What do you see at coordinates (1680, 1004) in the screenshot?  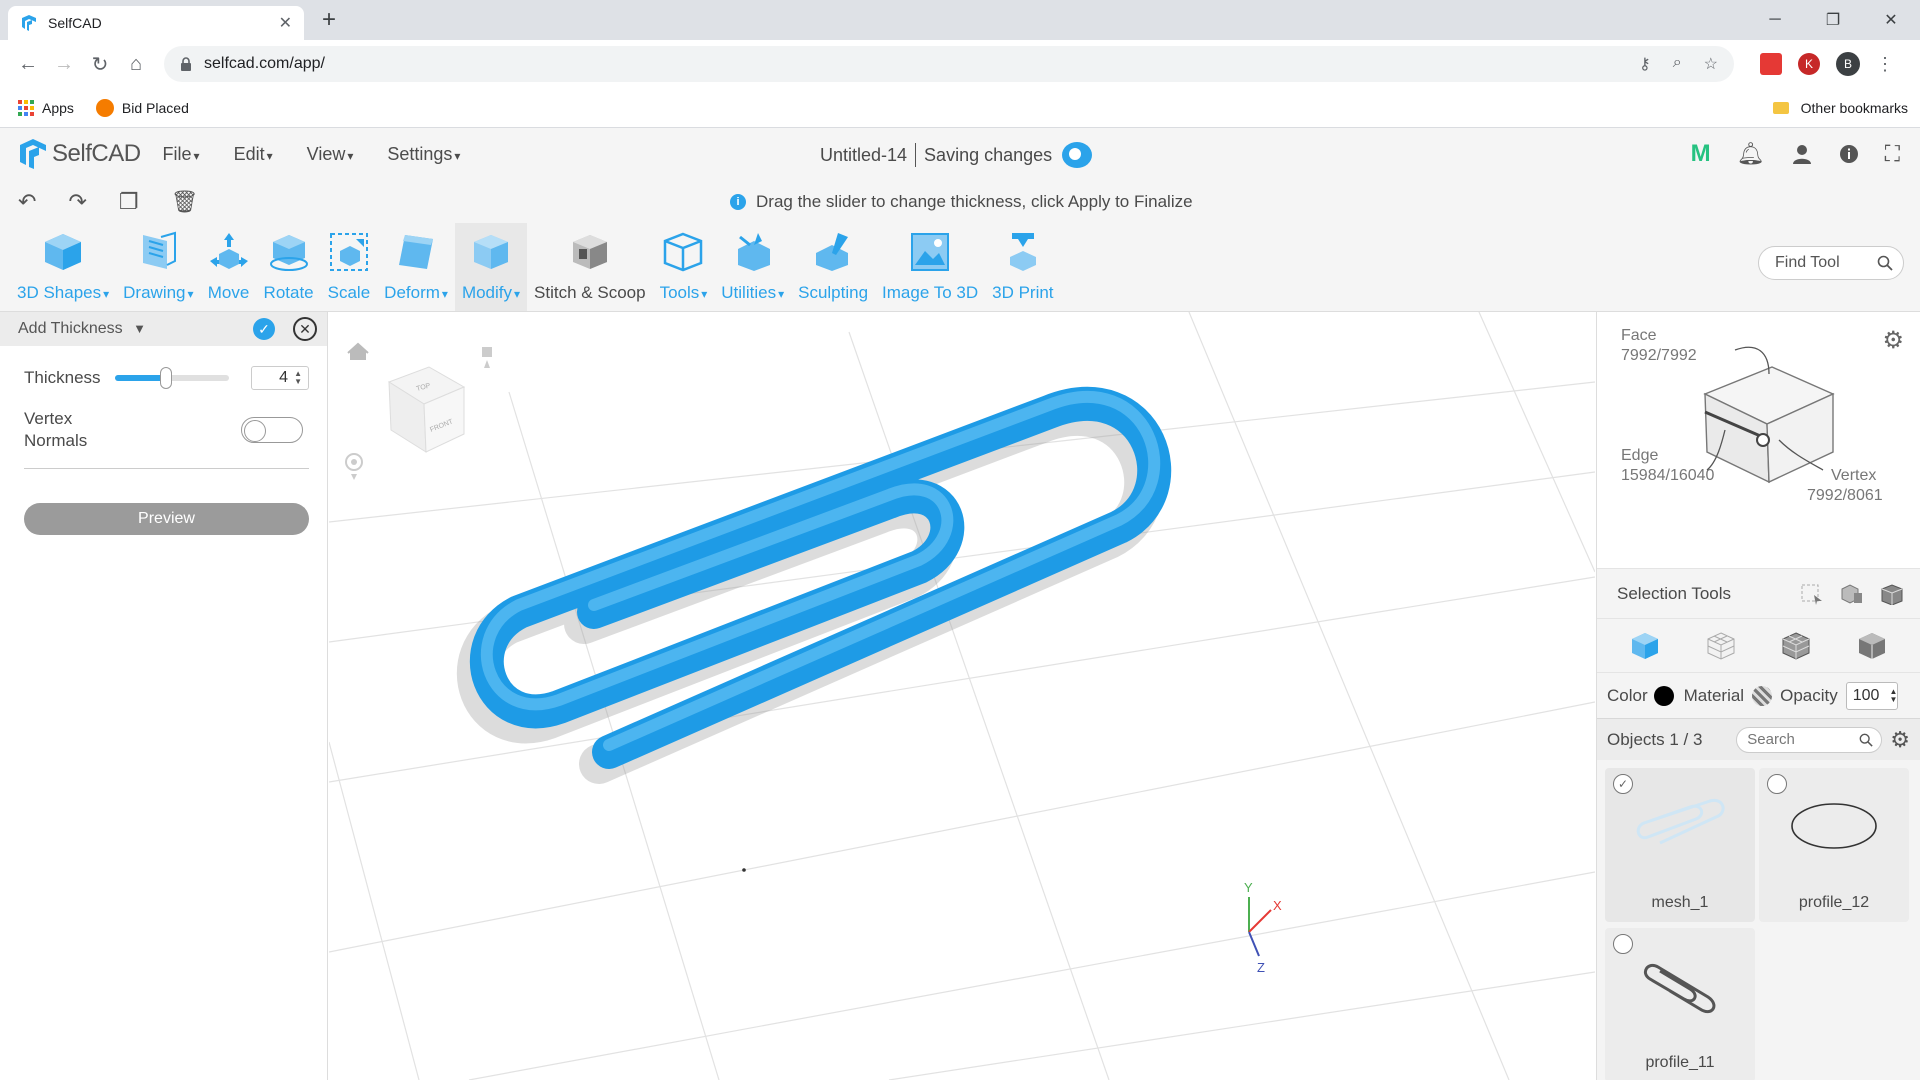 I see `object-card-profile-11: profile_11` at bounding box center [1680, 1004].